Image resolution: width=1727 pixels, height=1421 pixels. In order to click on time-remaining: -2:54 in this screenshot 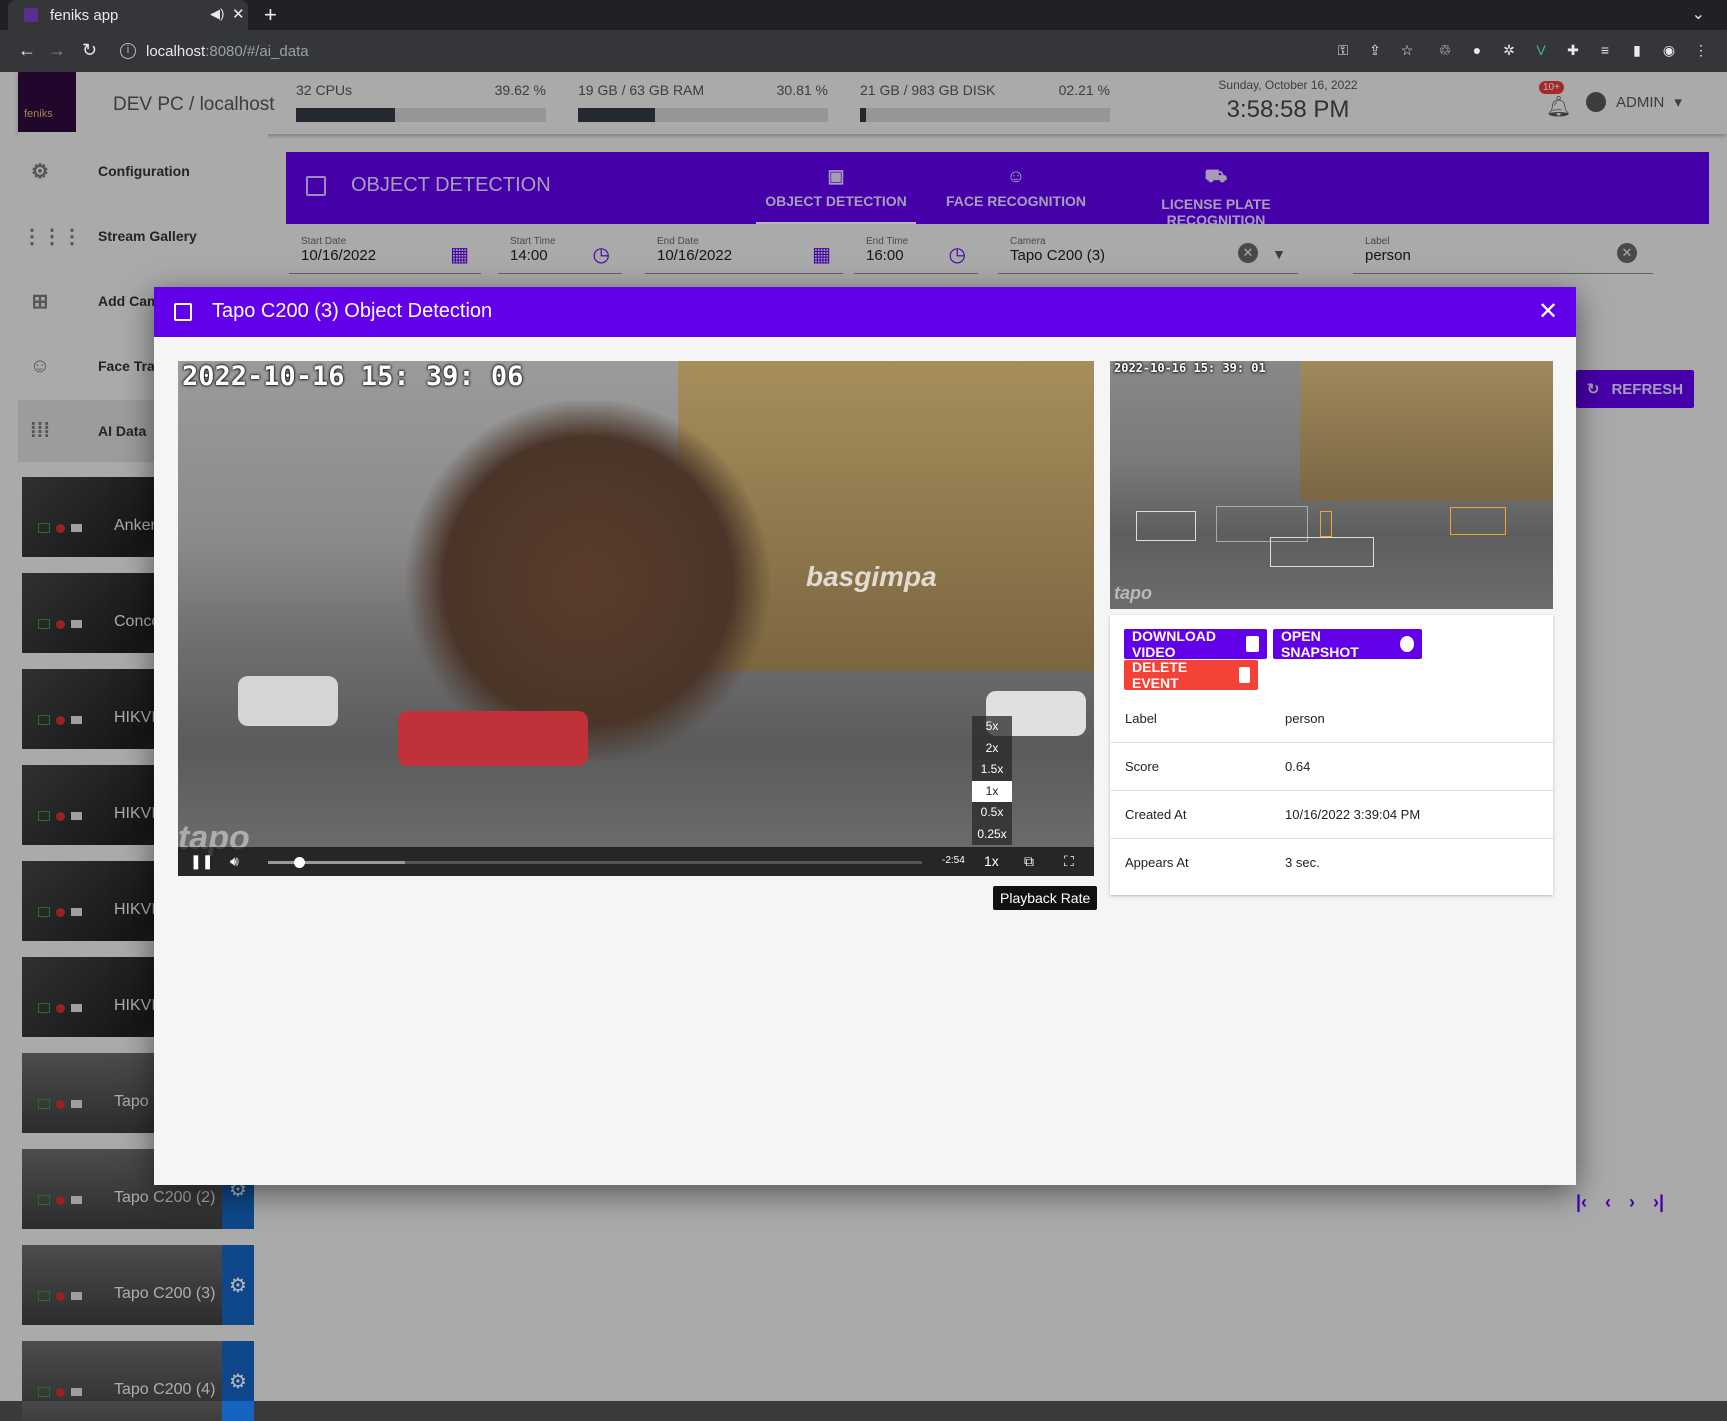, I will do `click(953, 860)`.